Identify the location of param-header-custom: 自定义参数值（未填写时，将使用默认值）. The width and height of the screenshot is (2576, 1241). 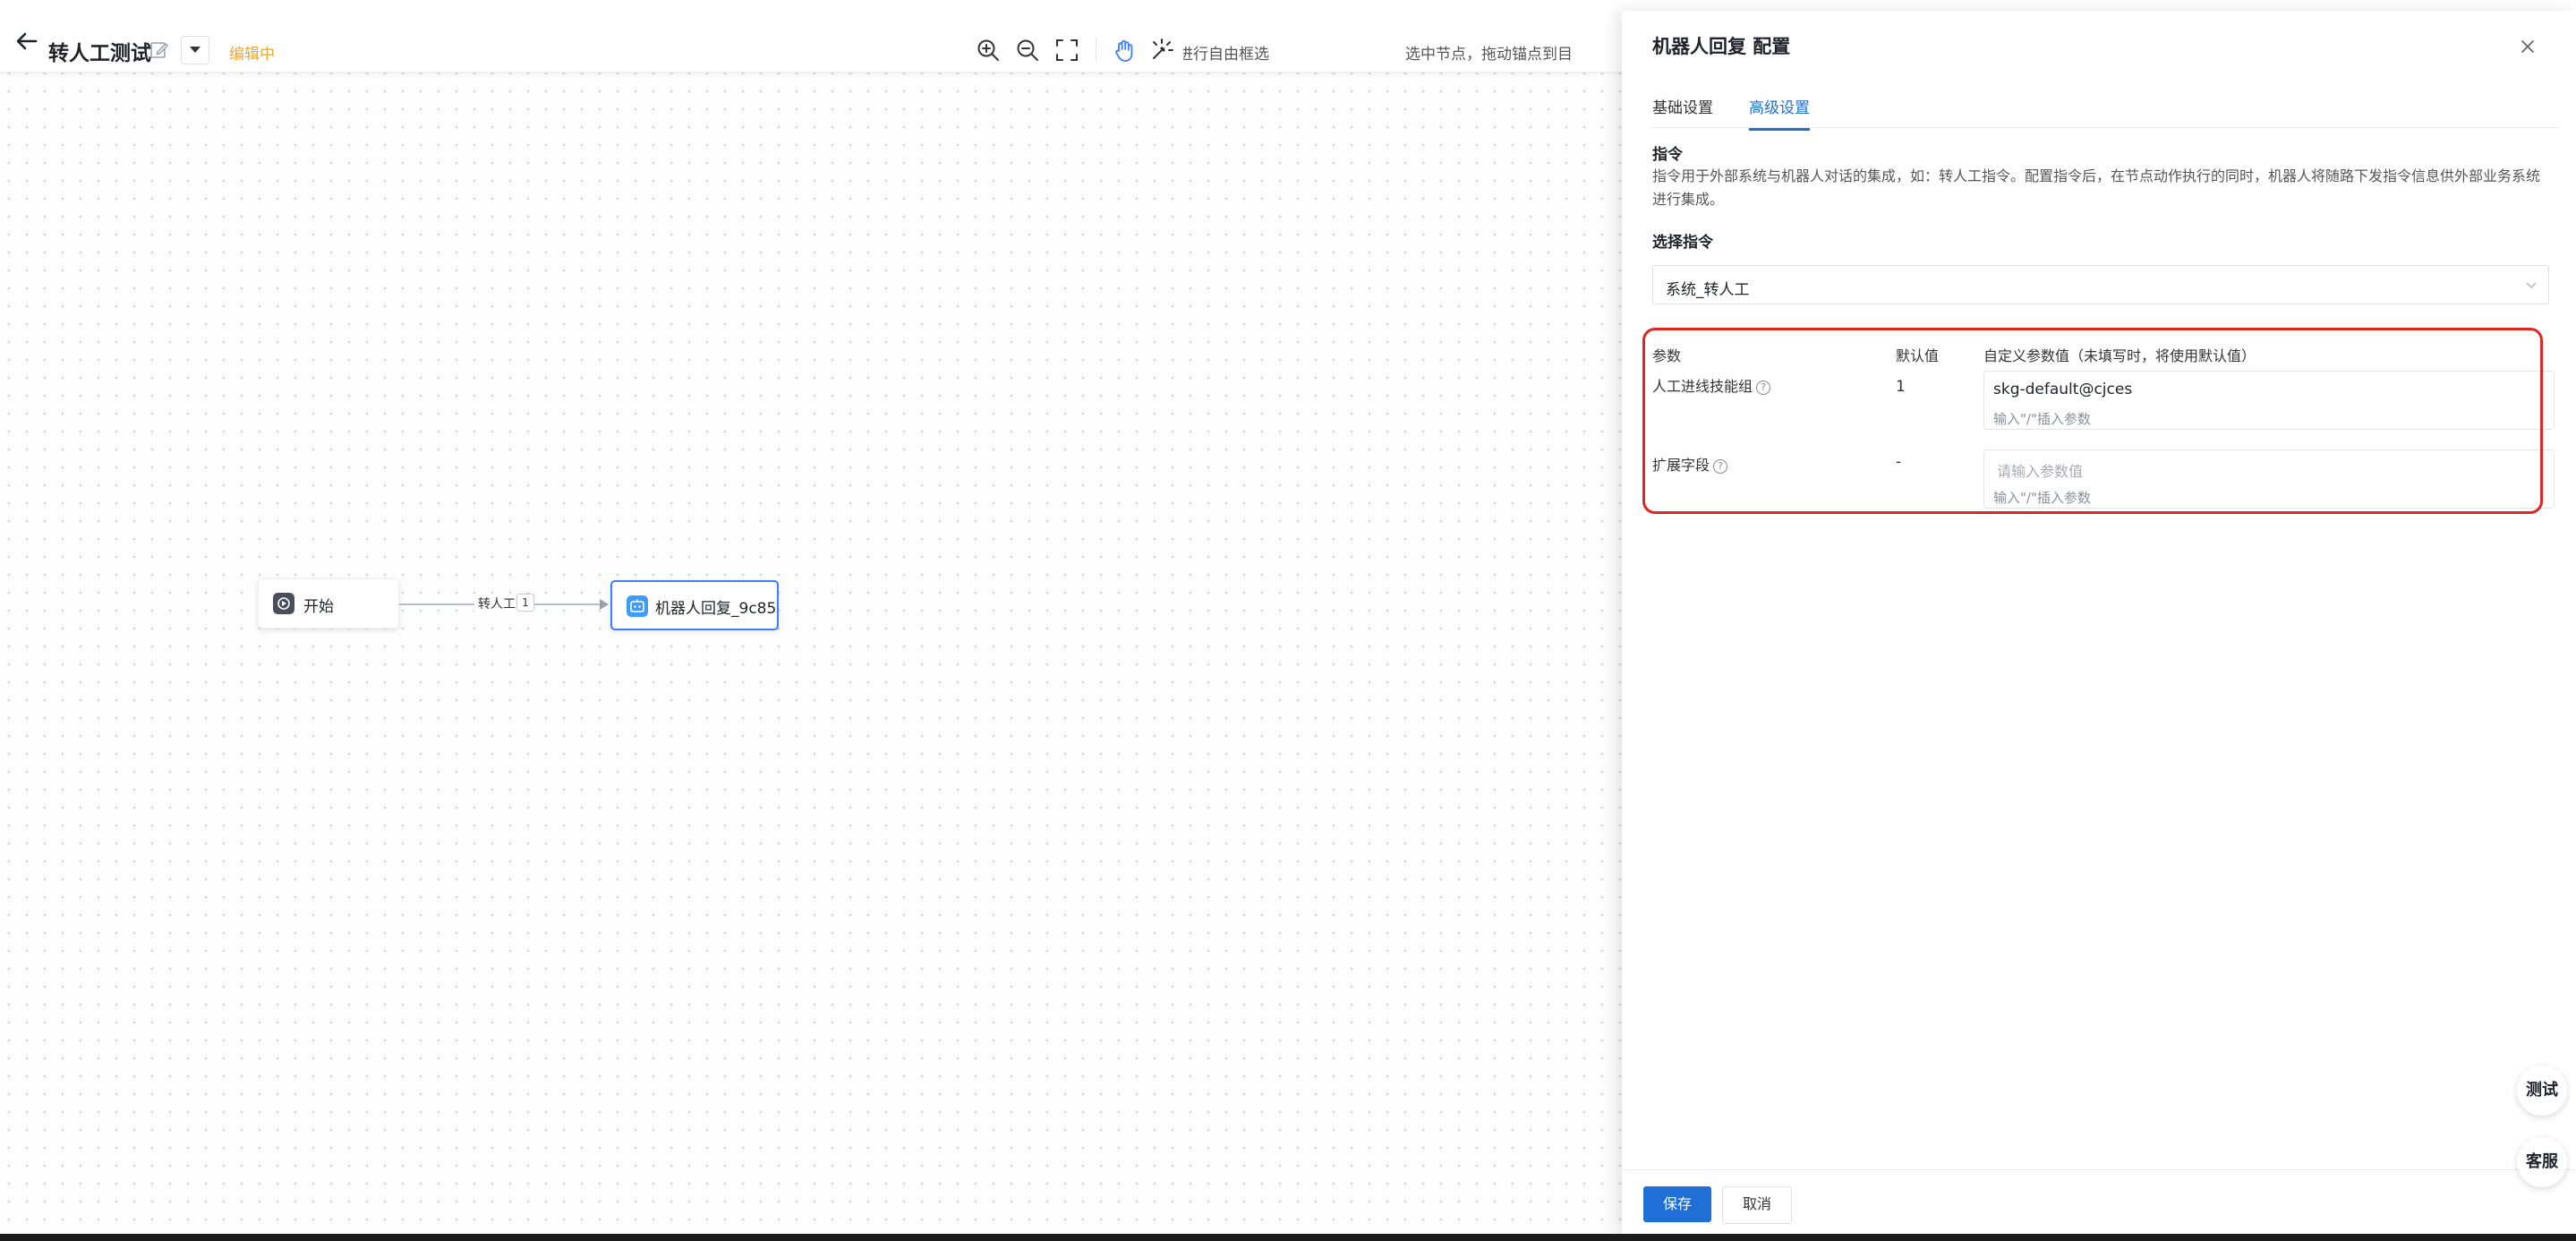
(2119, 355).